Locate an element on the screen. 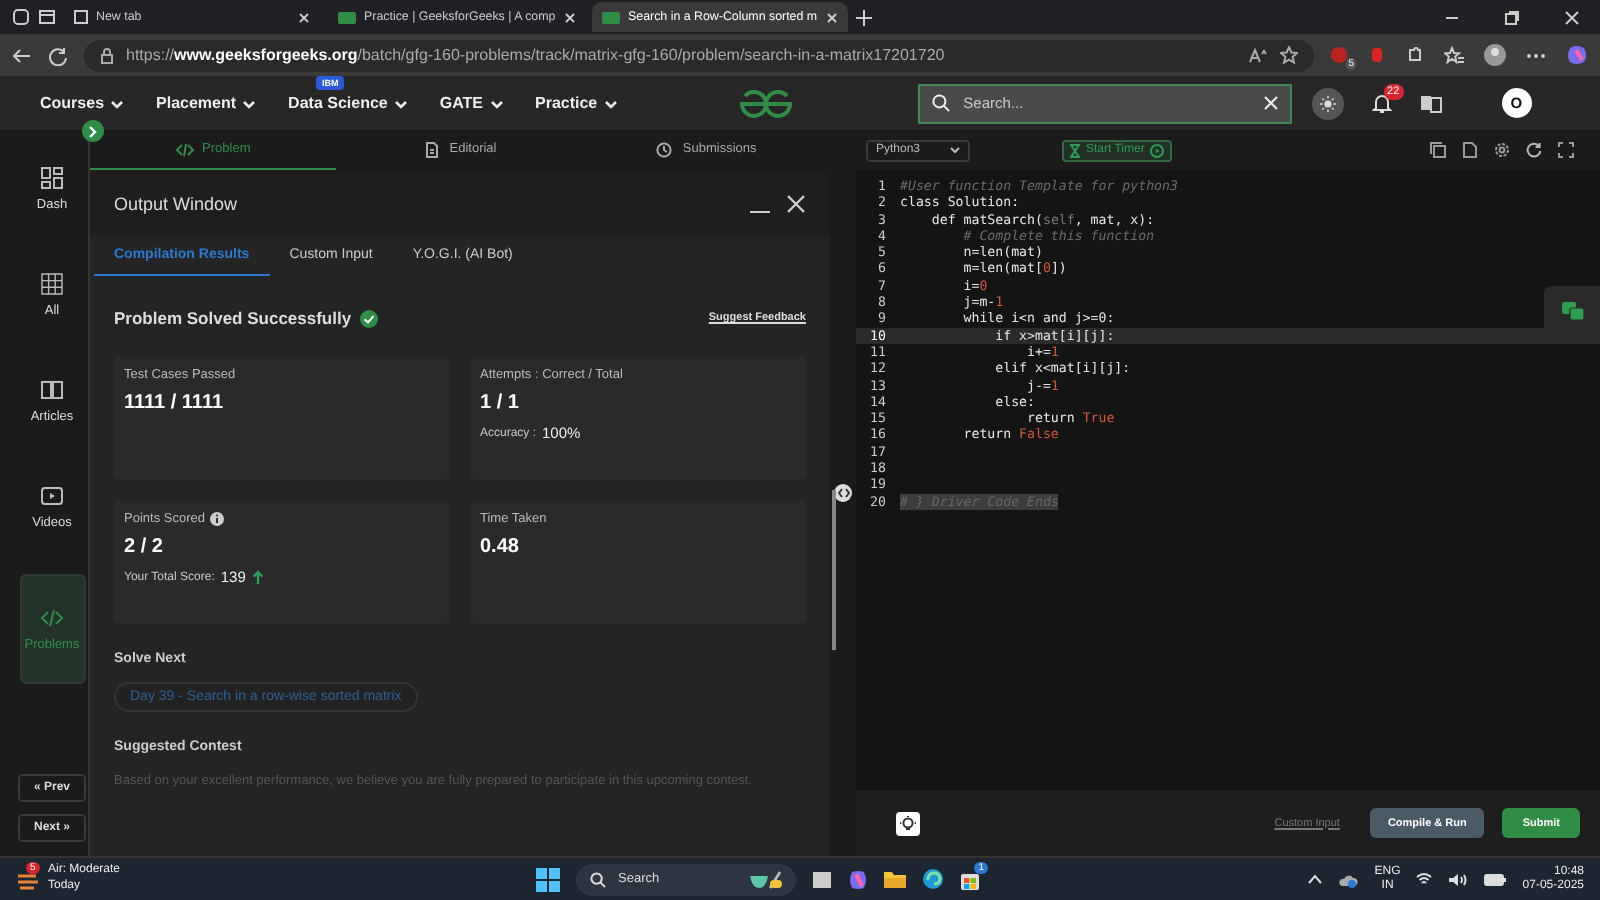  dashboard-icon is located at coordinates (52, 177).